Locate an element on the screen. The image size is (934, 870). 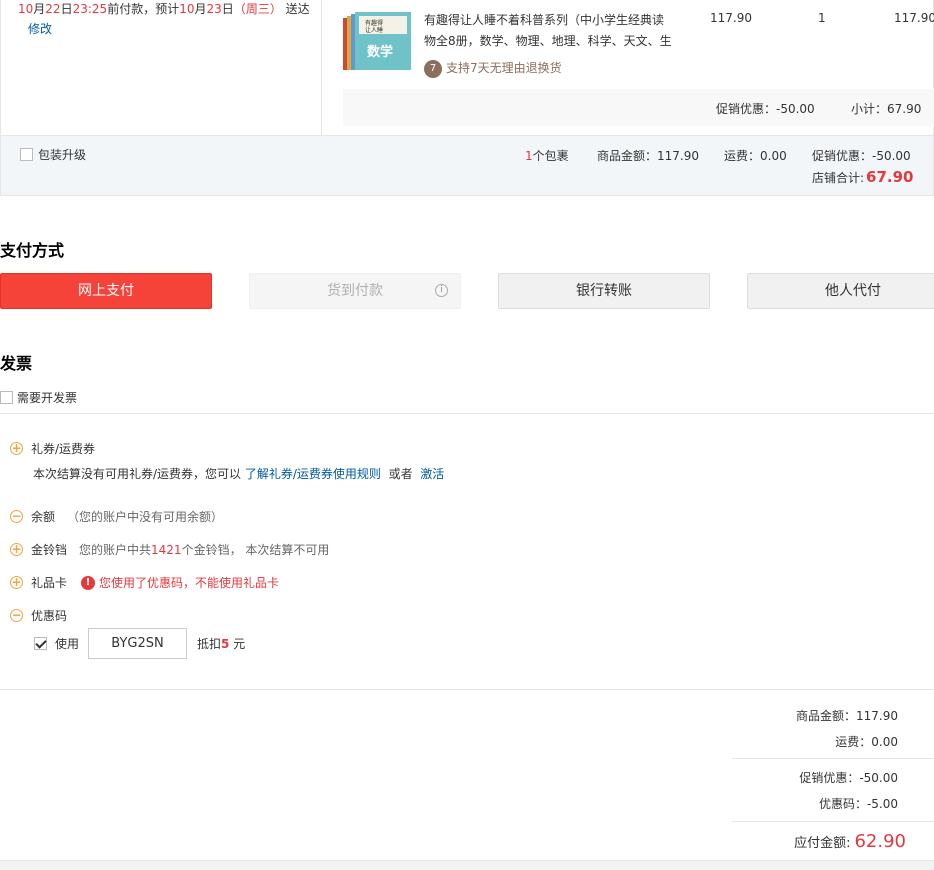
product-thumbnail: 有趣得 让人睡 数学 is located at coordinates (378, 42).